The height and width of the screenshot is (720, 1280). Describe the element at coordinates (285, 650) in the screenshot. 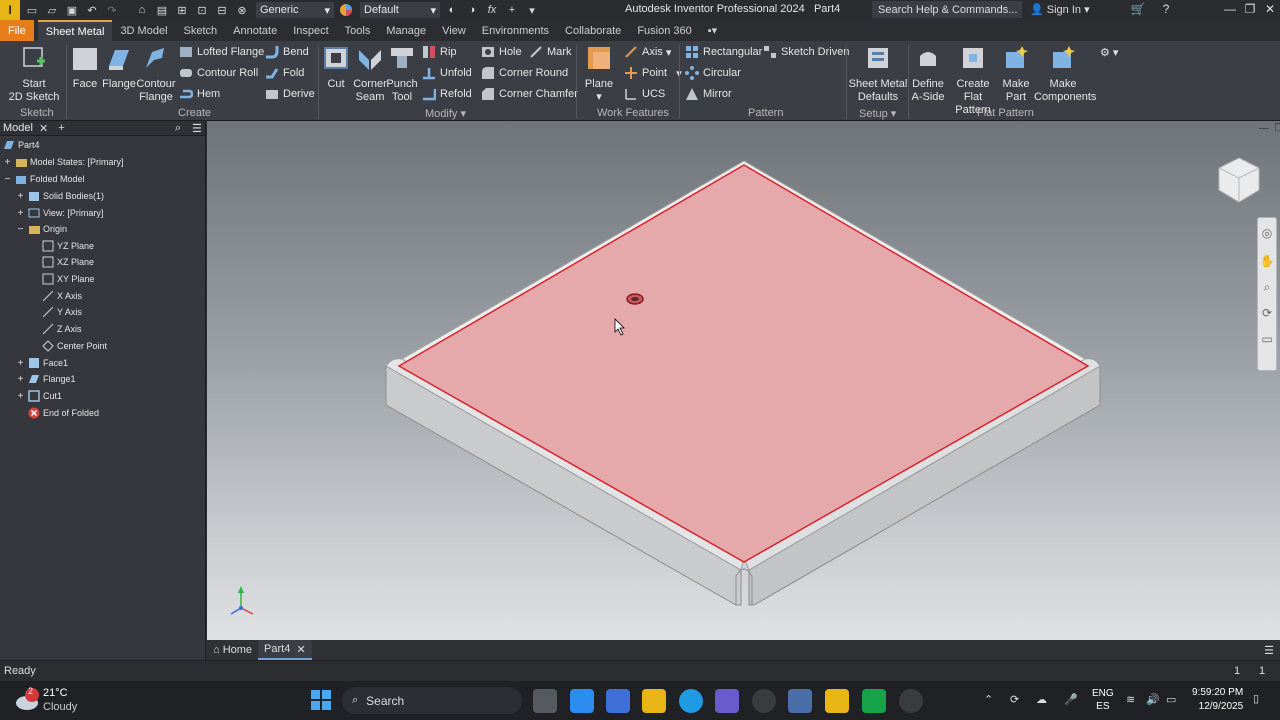

I see `doc-tab-part4: Part4 ✕` at that location.